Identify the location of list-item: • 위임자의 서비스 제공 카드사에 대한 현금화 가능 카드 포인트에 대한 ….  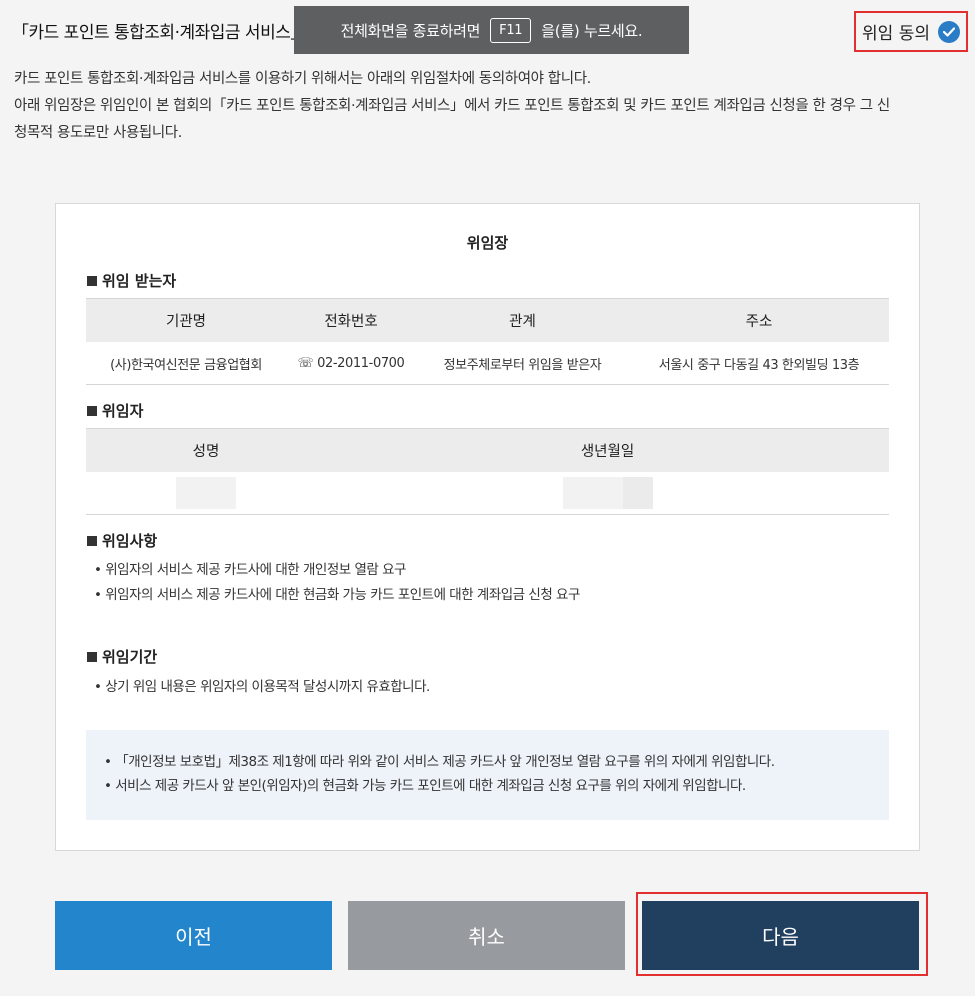
(337, 595).